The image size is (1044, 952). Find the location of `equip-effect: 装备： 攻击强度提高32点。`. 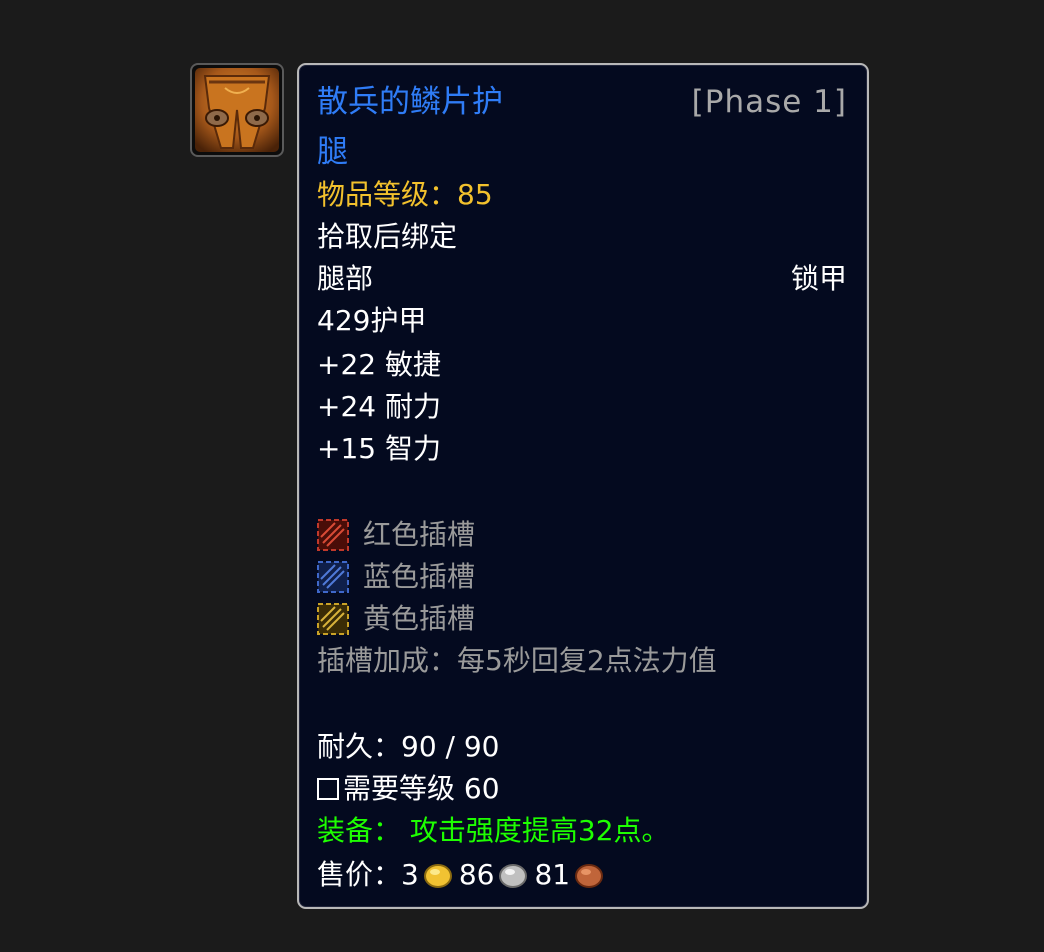

equip-effect: 装备： 攻击强度提高32点。 is located at coordinates (493, 830).